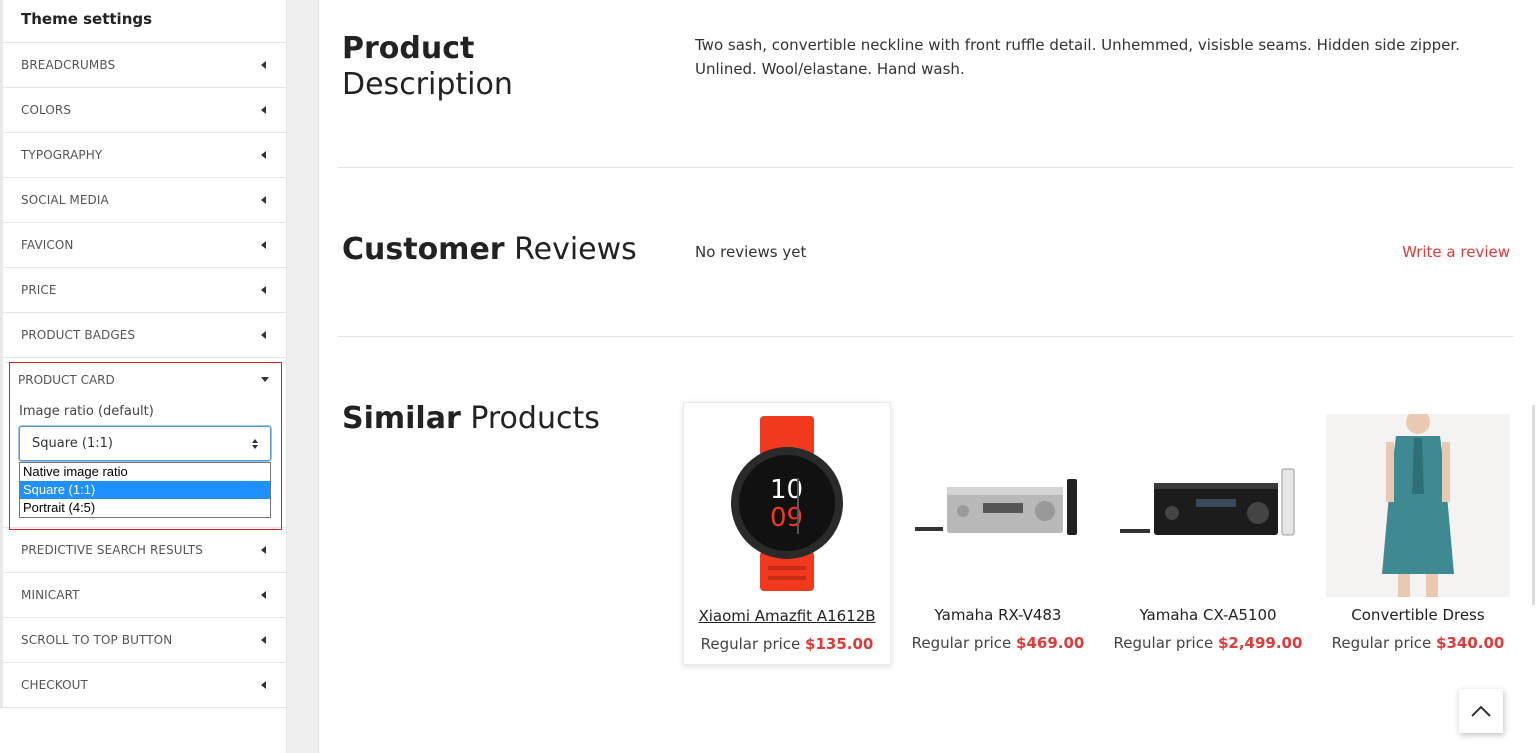 This screenshot has width=1536, height=753. Describe the element at coordinates (1208, 502) in the screenshot. I see `av-preamp-image` at that location.